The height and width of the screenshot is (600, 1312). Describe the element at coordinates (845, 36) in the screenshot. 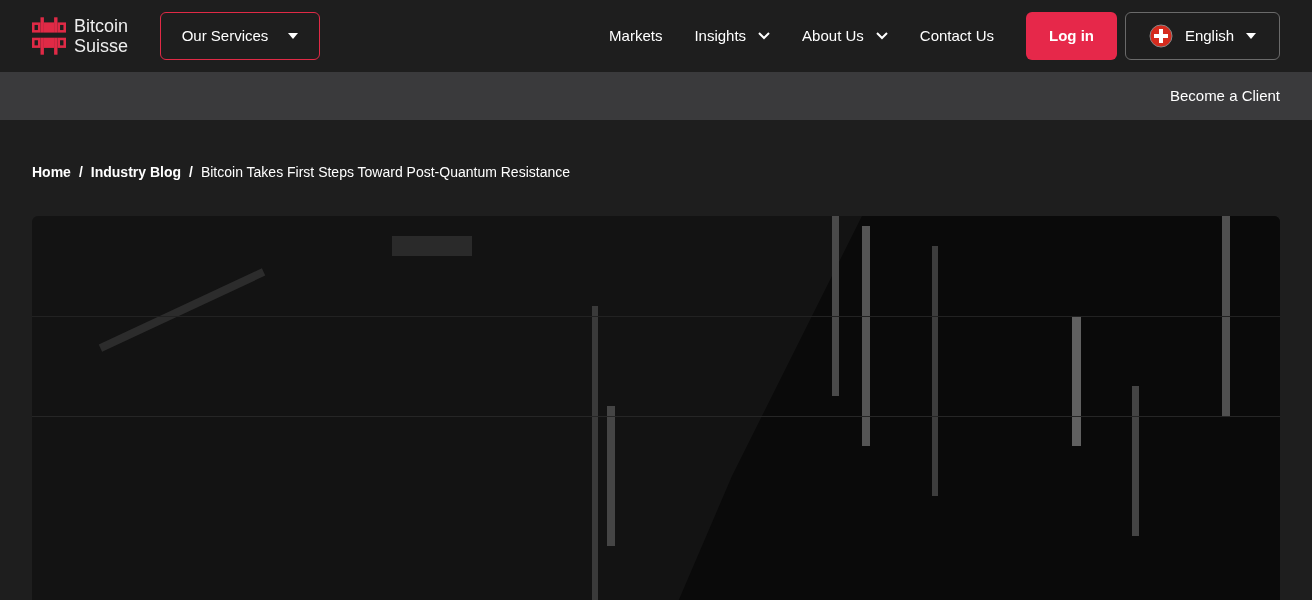

I see `nav-dropdown: About Us` at that location.